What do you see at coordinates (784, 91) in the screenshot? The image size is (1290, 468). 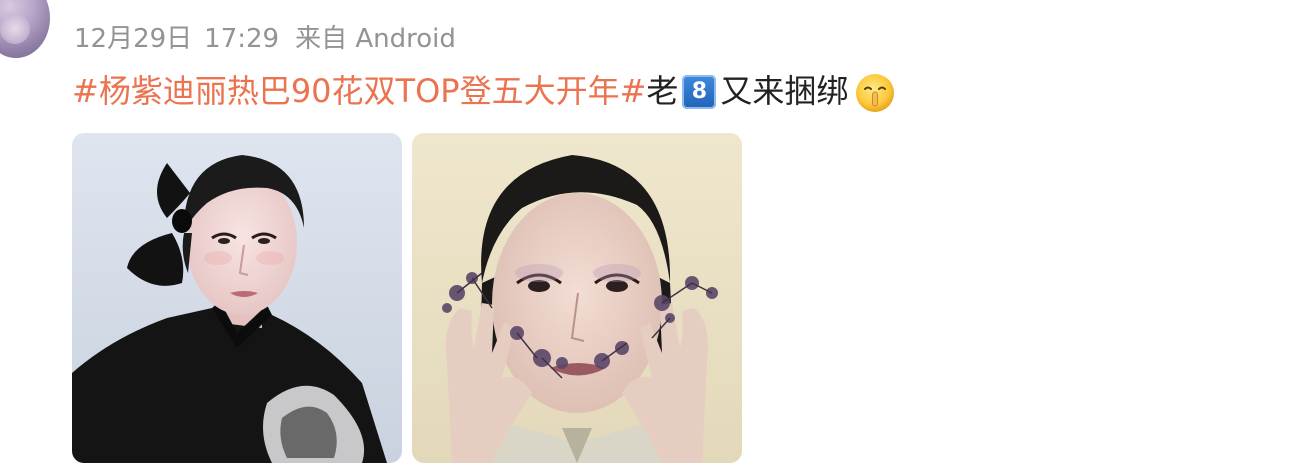 I see `post-text-part: 又来捆绑` at bounding box center [784, 91].